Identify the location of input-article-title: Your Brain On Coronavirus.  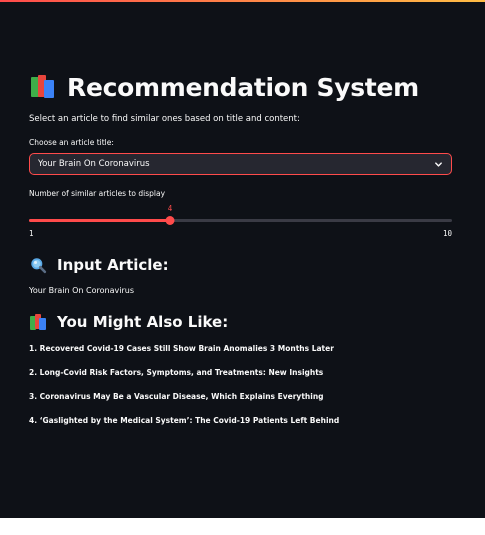
(81, 290).